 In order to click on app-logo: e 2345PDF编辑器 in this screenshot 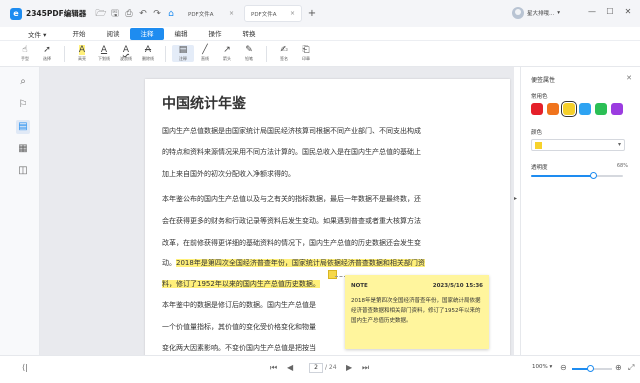, I will do `click(50, 13)`.